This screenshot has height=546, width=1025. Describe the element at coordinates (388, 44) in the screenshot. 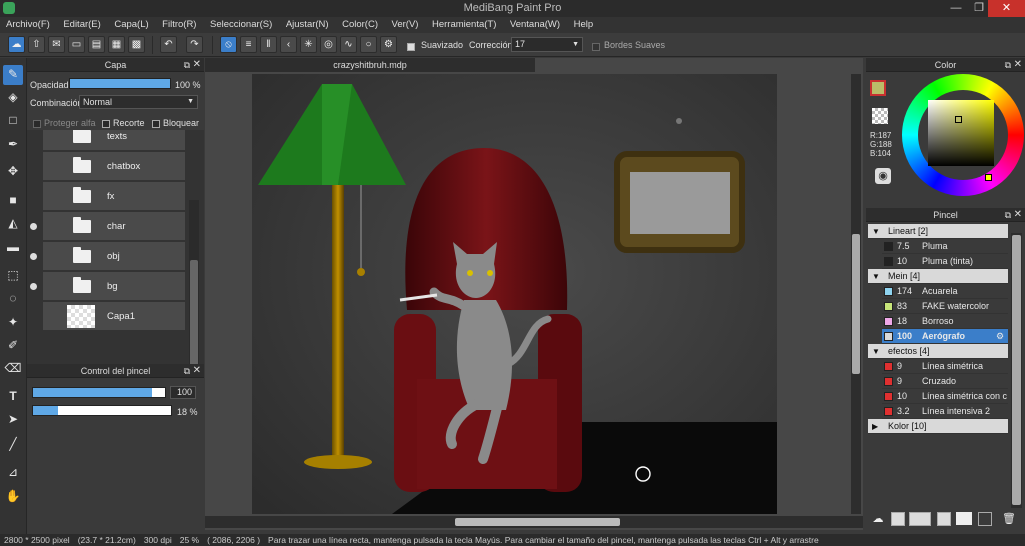

I see `snap-settings-icon: ⚙` at that location.